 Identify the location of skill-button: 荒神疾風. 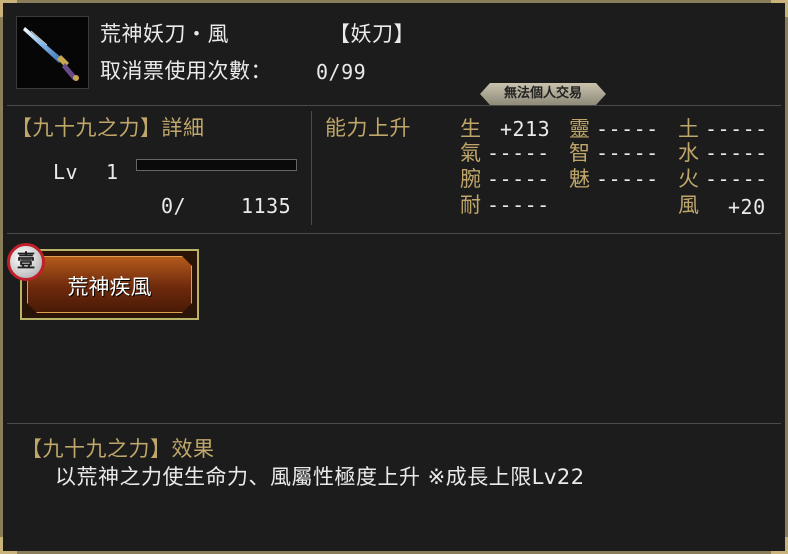
(109, 284).